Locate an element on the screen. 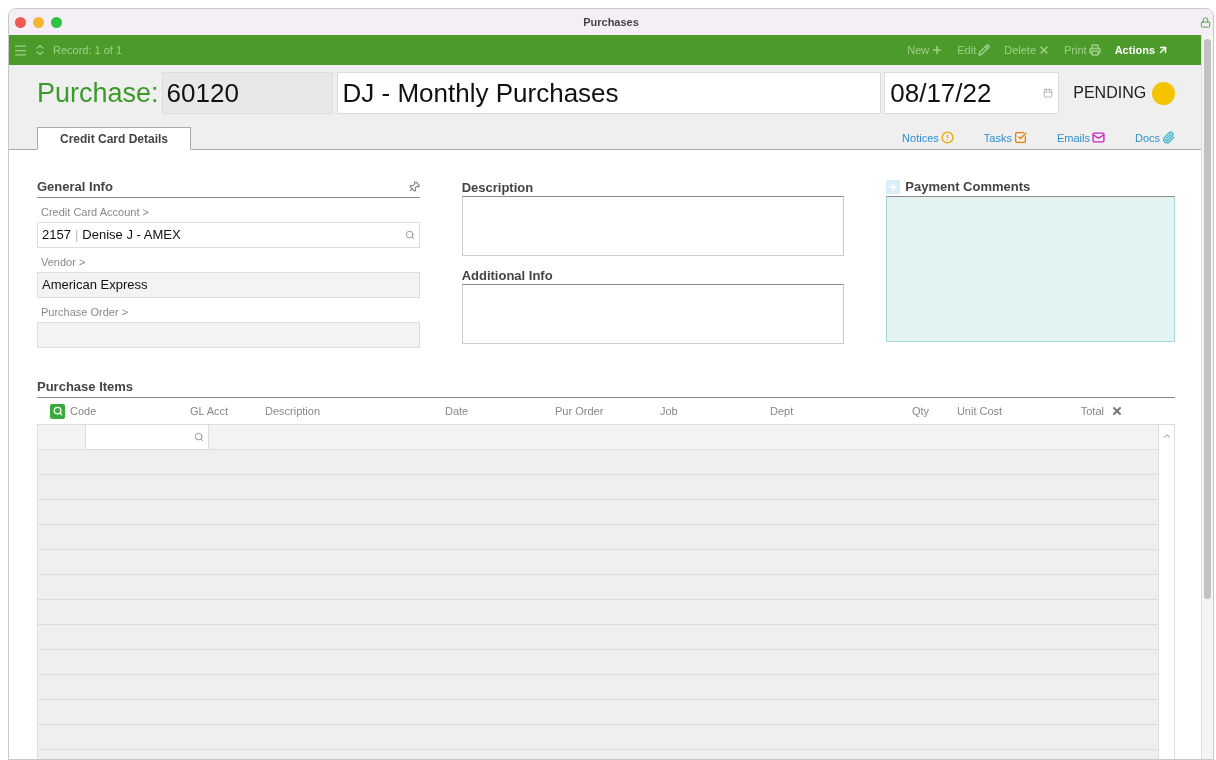 The width and height of the screenshot is (1216, 760). link: Emails is located at coordinates (1073, 137).